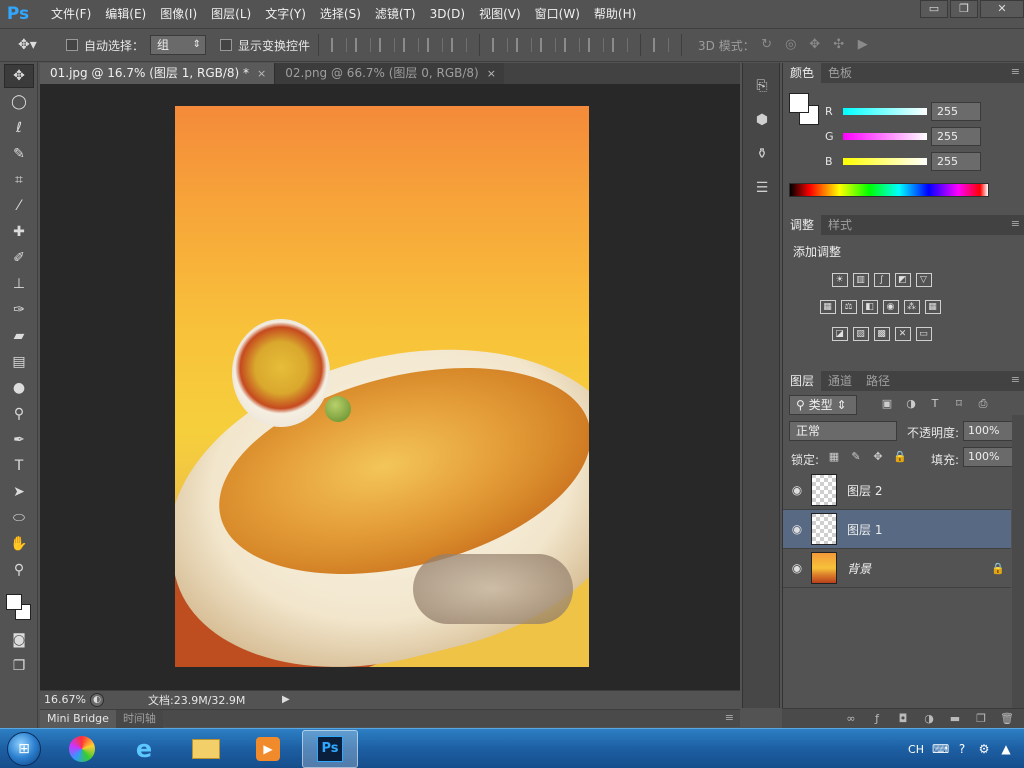 This screenshot has width=1024, height=768. Describe the element at coordinates (19, 666) in the screenshot. I see `screen-mode-icon: ❐` at that location.